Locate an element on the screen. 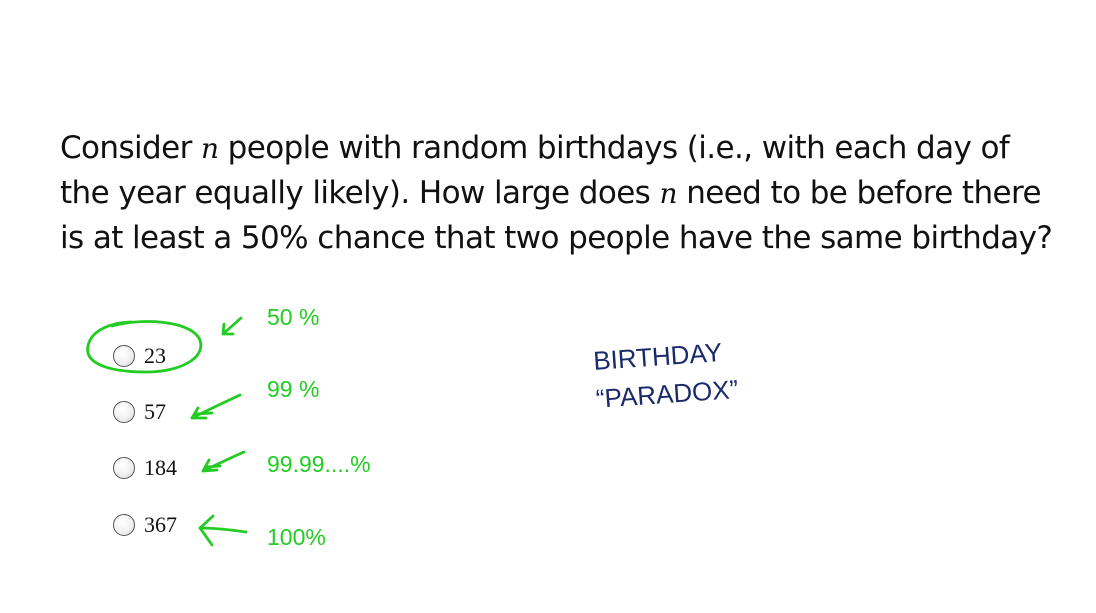  percent-annotation-9999: 99.99....% is located at coordinates (319, 464).